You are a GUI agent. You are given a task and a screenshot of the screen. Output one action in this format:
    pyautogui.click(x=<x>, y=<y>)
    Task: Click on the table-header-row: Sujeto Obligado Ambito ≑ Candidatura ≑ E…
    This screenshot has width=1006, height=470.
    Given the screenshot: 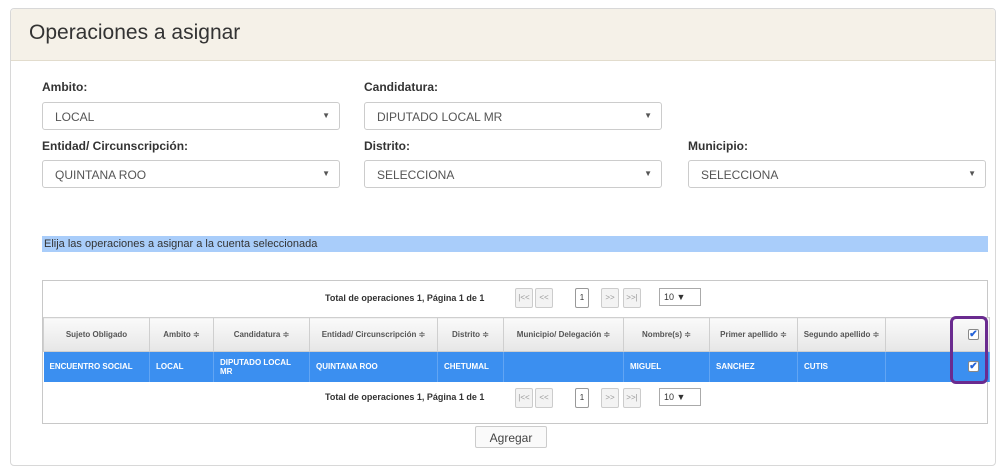 What is the action you would take?
    pyautogui.click(x=516, y=334)
    